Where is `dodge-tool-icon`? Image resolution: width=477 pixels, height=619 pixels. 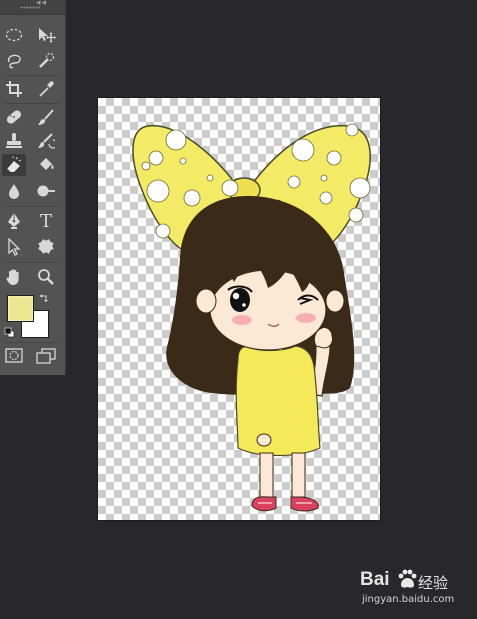 dodge-tool-icon is located at coordinates (46, 191).